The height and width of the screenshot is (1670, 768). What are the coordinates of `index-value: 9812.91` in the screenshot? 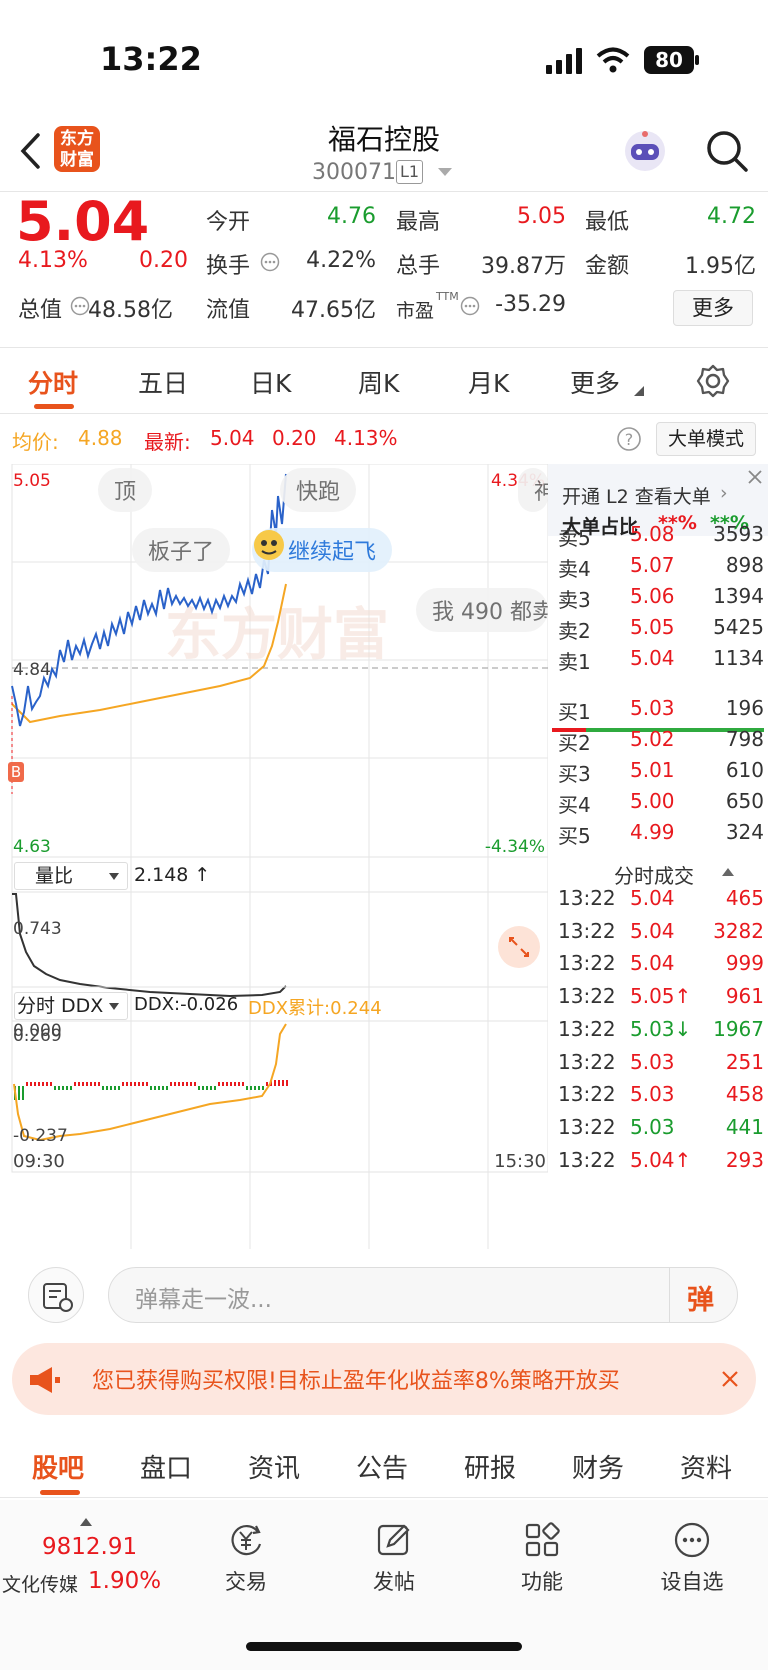 It's located at (89, 1547).